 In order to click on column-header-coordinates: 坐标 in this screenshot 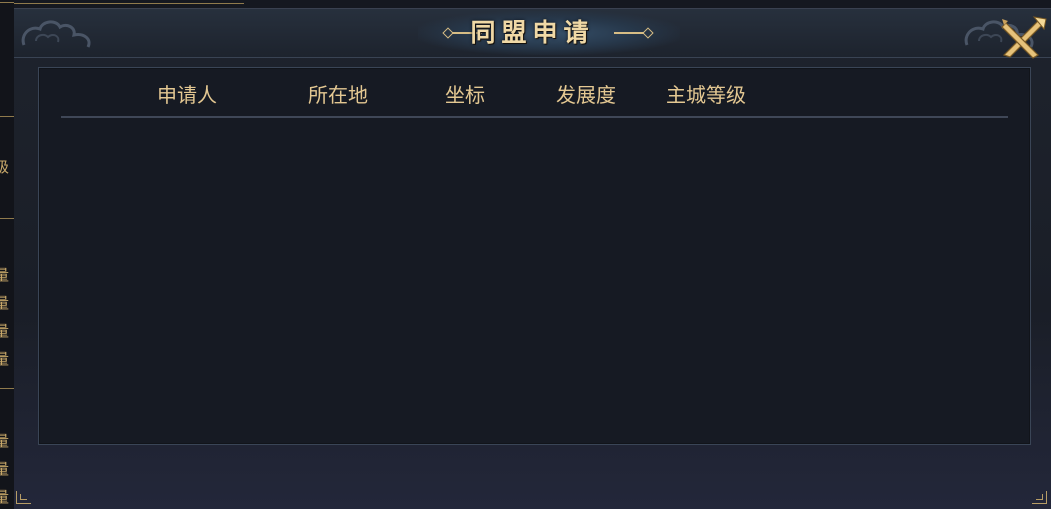, I will do `click(465, 95)`.